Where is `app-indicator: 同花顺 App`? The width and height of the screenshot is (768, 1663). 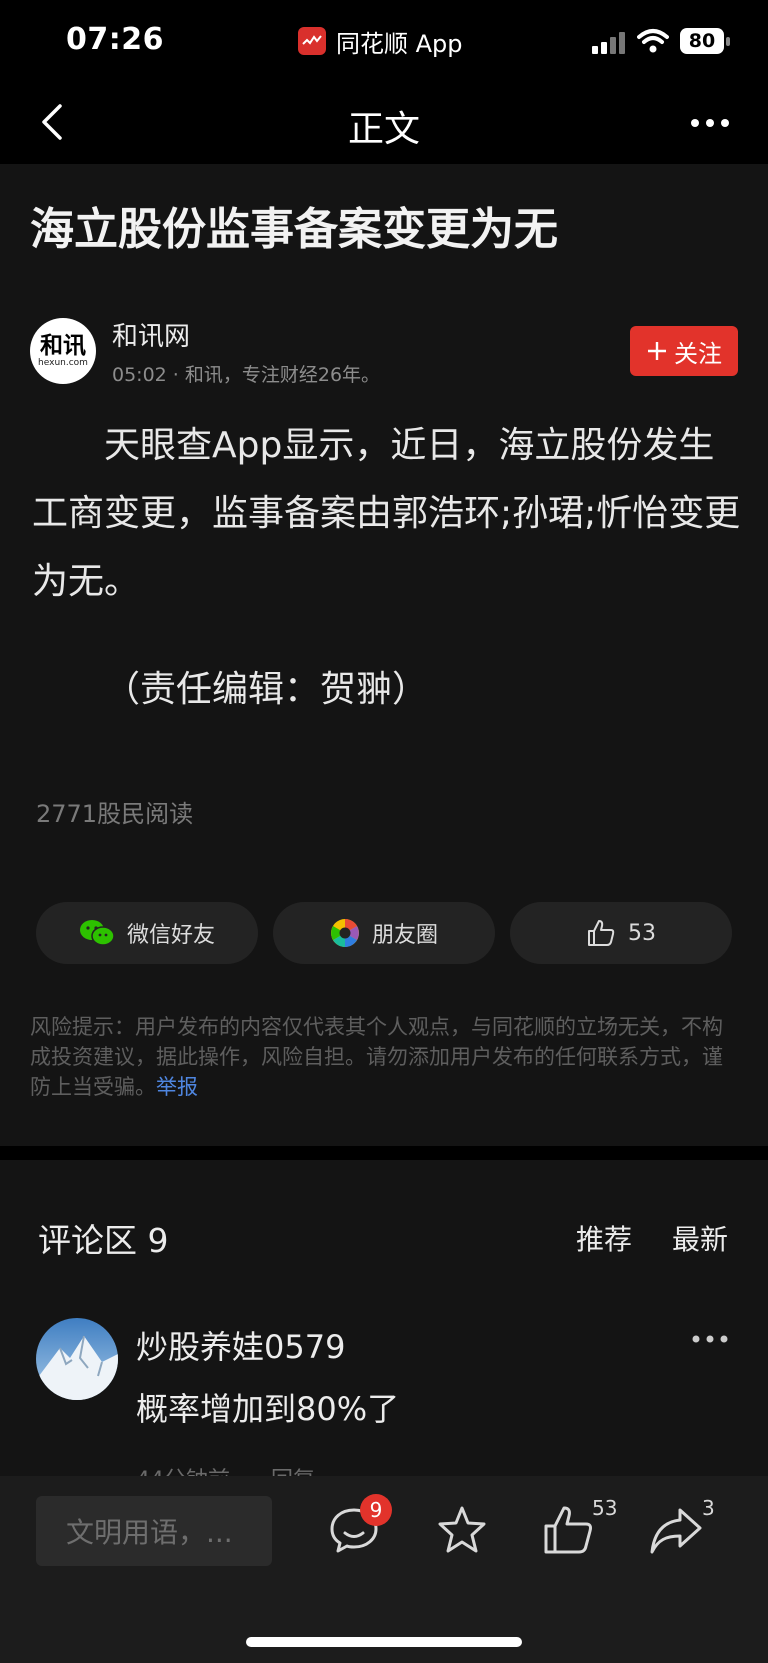
app-indicator: 同花顺 App is located at coordinates (380, 42).